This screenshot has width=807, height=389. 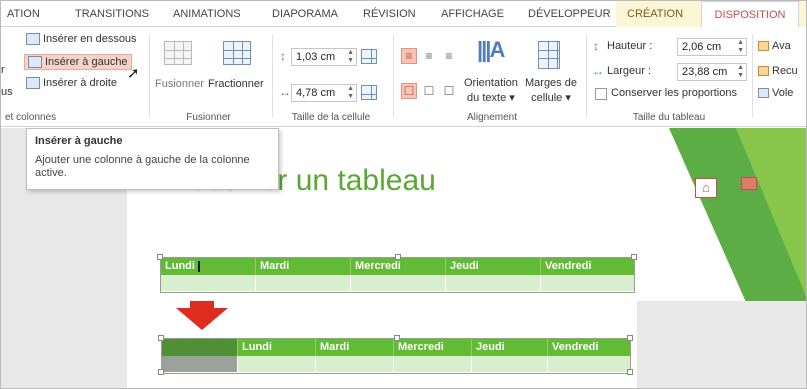 I want to click on selection-pane-button: Vole, so click(x=775, y=93).